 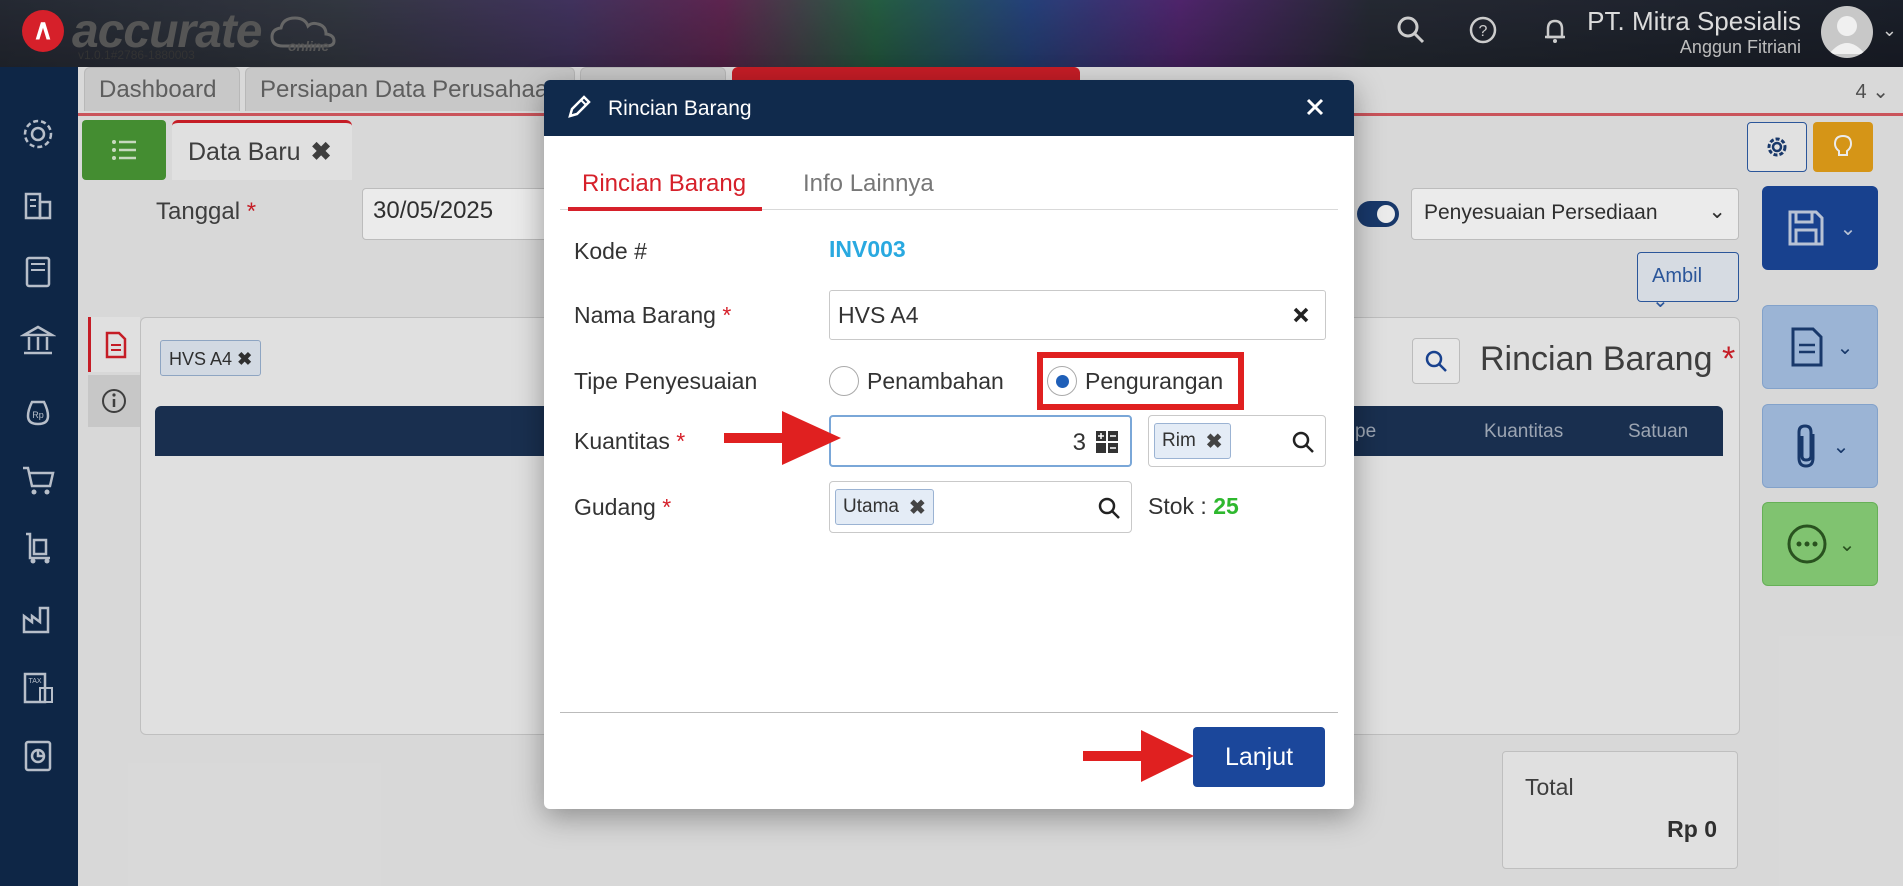 What do you see at coordinates (579, 106) in the screenshot?
I see `pencil-icon` at bounding box center [579, 106].